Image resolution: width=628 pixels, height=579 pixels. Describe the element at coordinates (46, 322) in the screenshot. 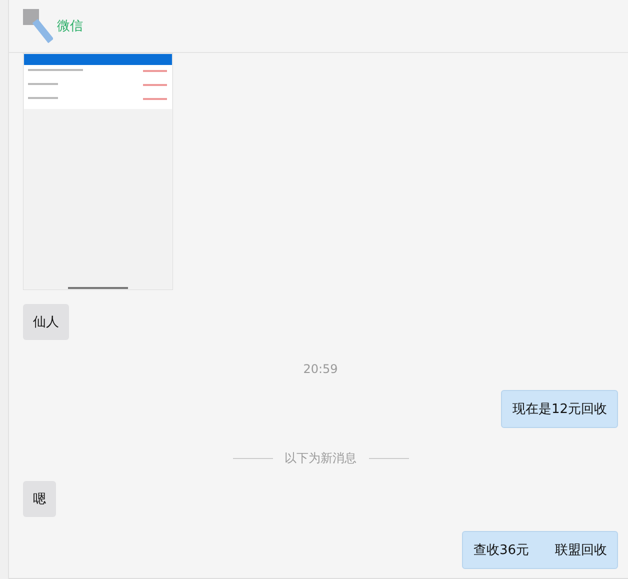

I see `message-bubble: 仙人` at that location.